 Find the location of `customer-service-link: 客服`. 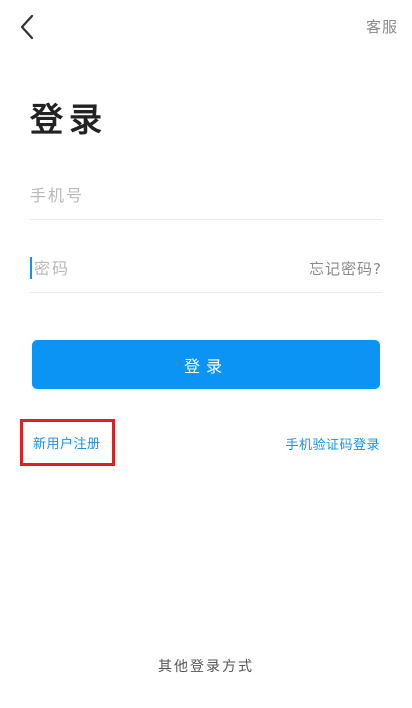

customer-service-link: 客服 is located at coordinates (382, 26).